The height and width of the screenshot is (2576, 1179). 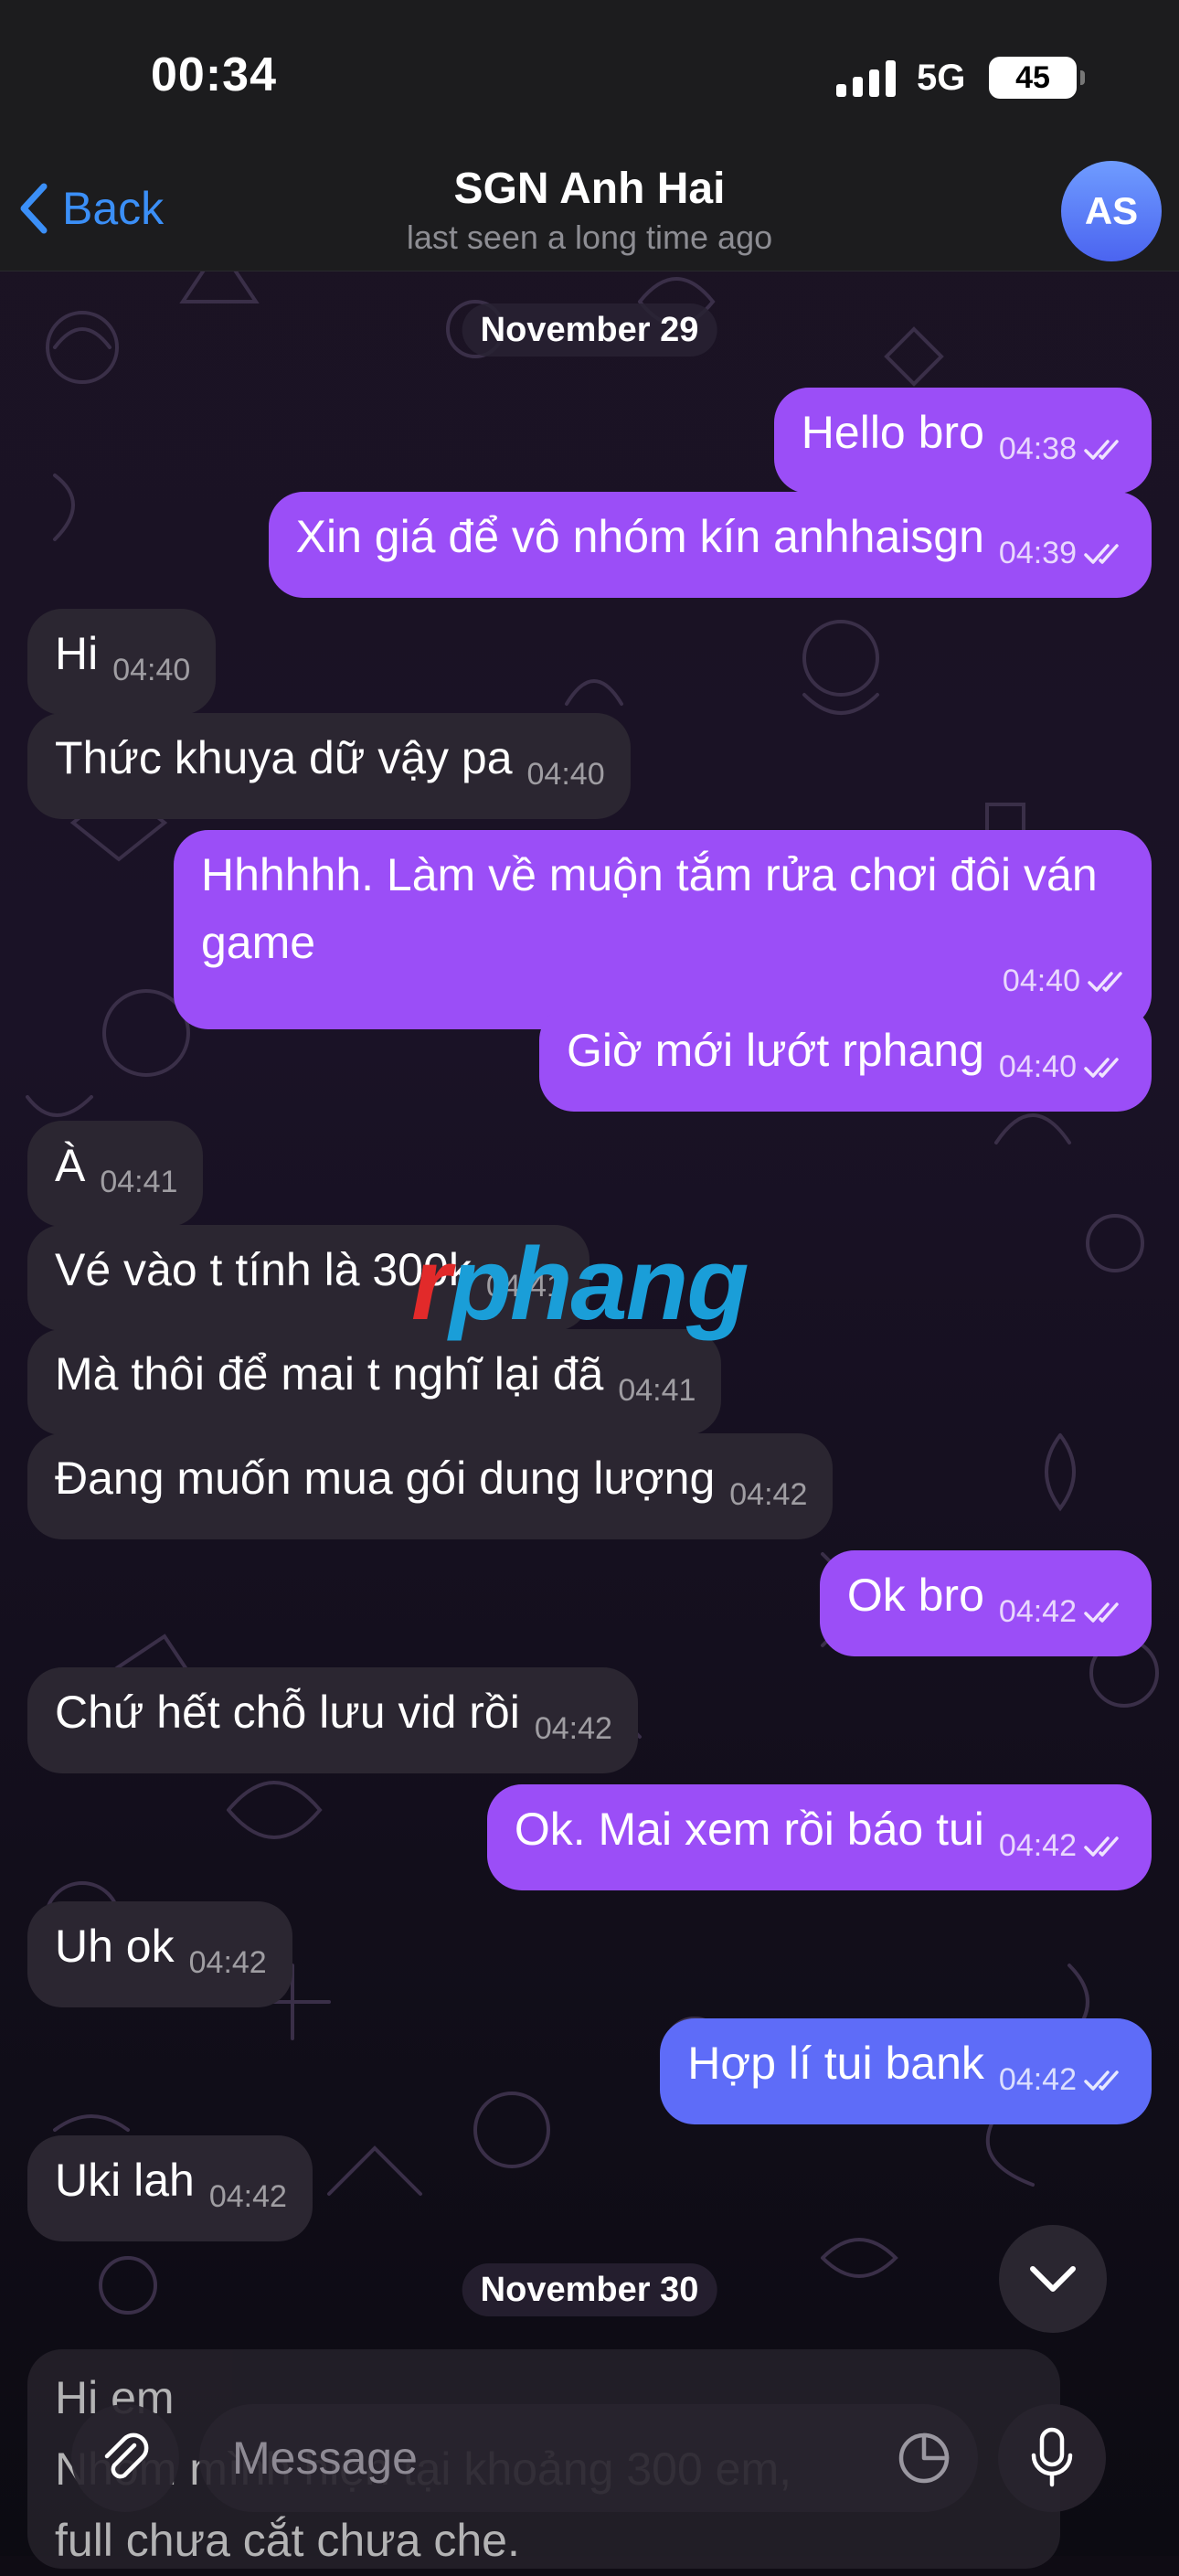 What do you see at coordinates (941, 78) in the screenshot?
I see `network-type: 5G` at bounding box center [941, 78].